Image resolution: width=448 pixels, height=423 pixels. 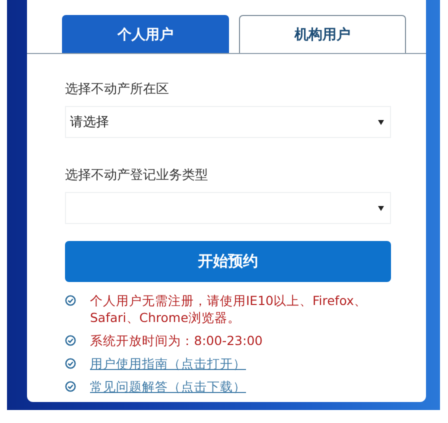 What do you see at coordinates (117, 89) in the screenshot?
I see `field-label: 选择不动产所在区` at bounding box center [117, 89].